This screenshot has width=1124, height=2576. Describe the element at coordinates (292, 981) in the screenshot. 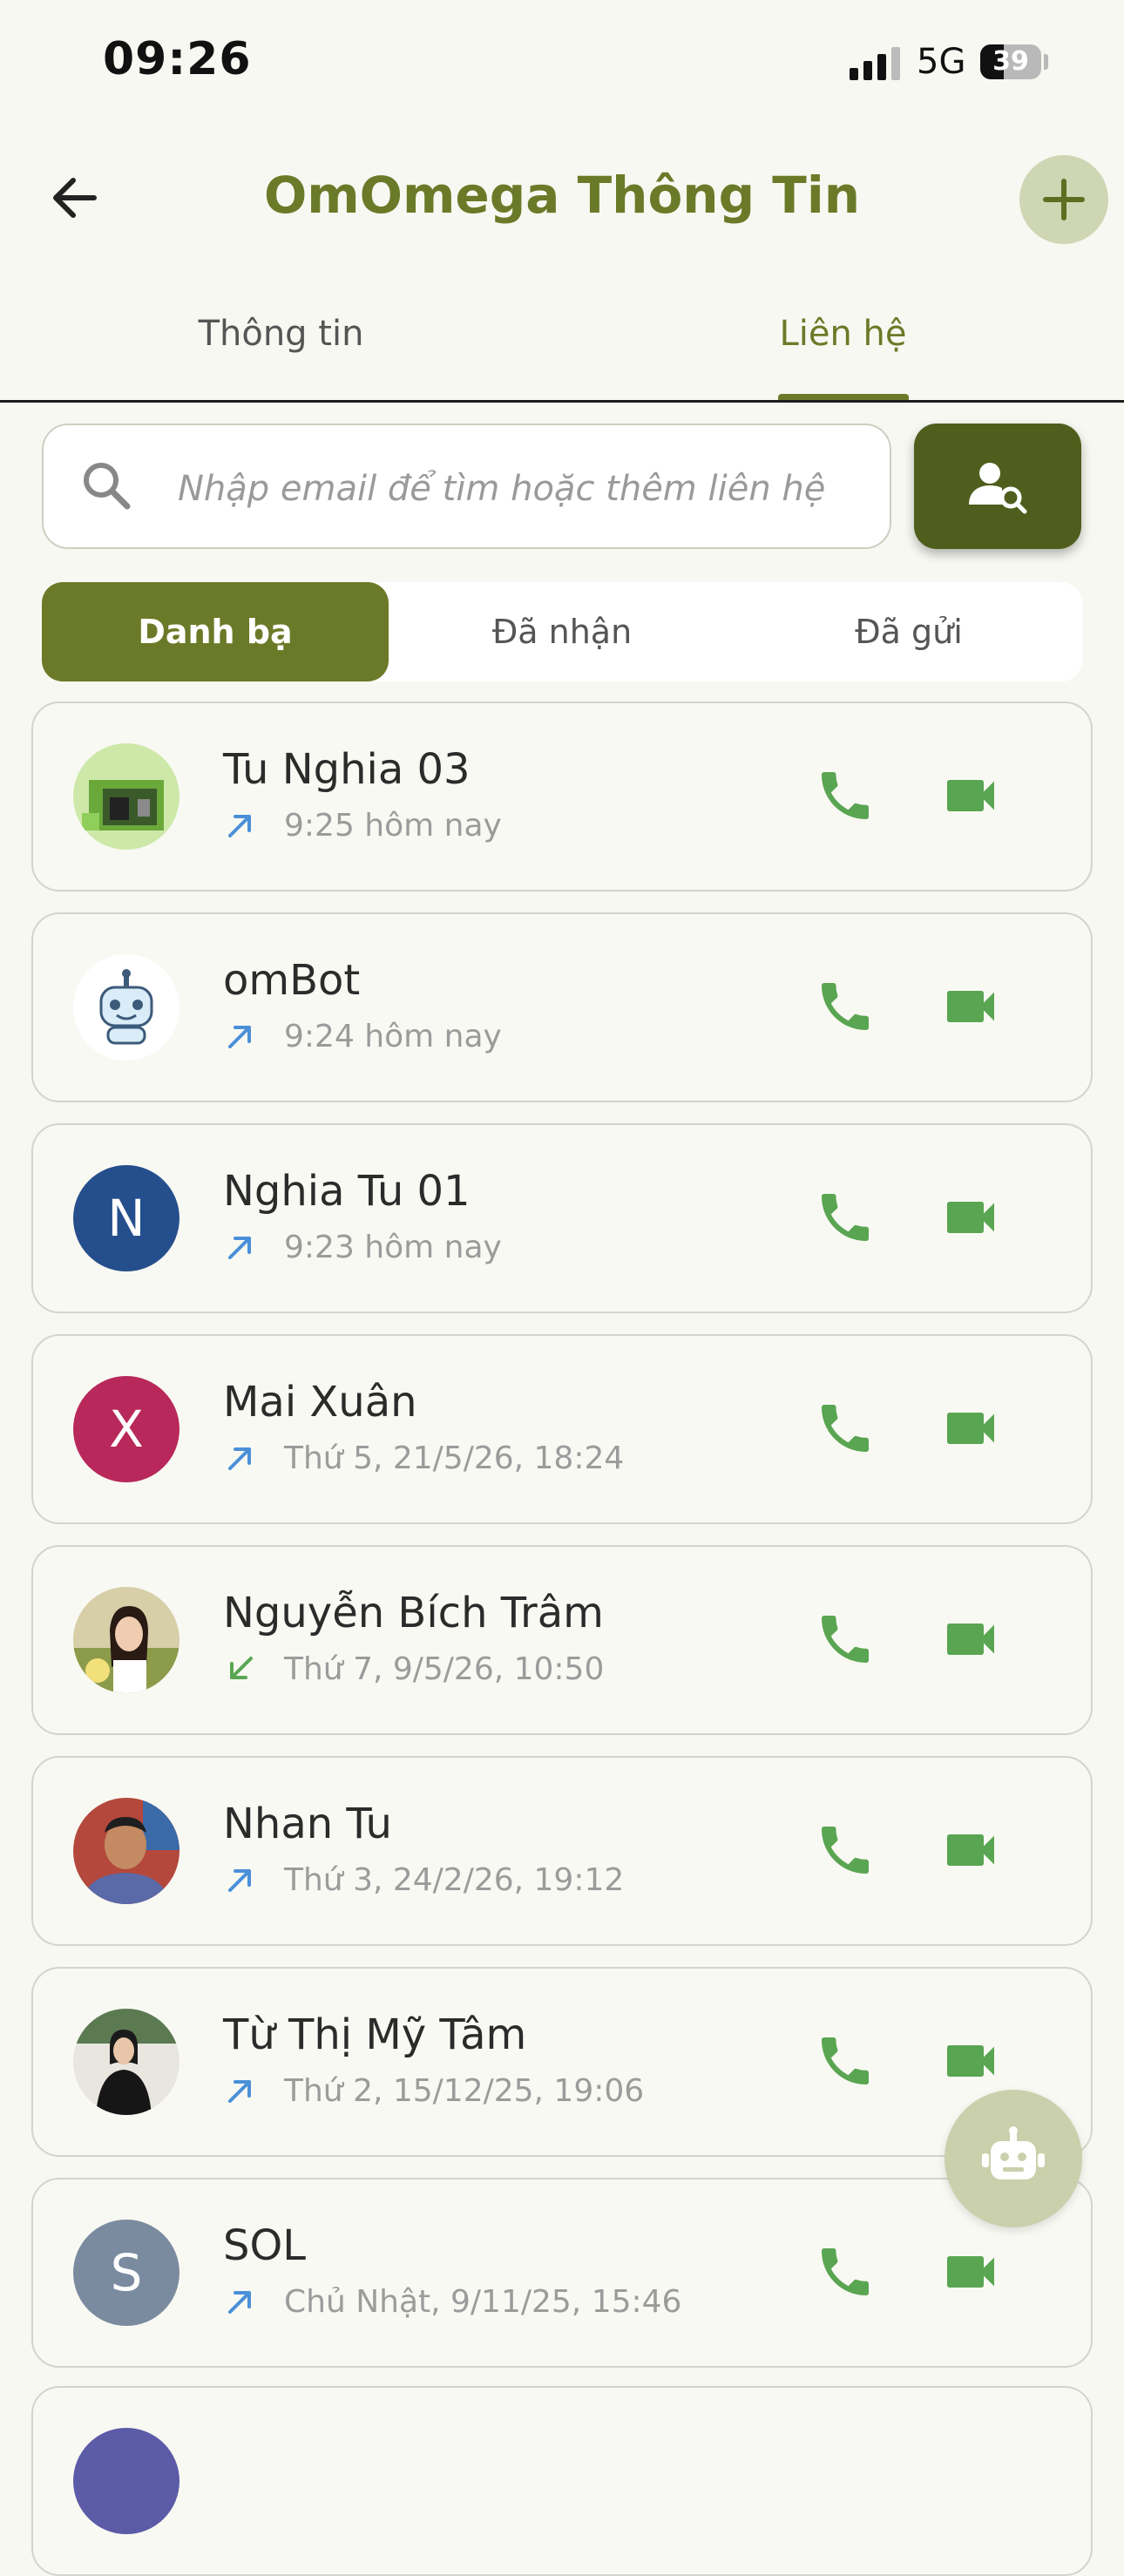

I see `contact-name: omBot` at that location.